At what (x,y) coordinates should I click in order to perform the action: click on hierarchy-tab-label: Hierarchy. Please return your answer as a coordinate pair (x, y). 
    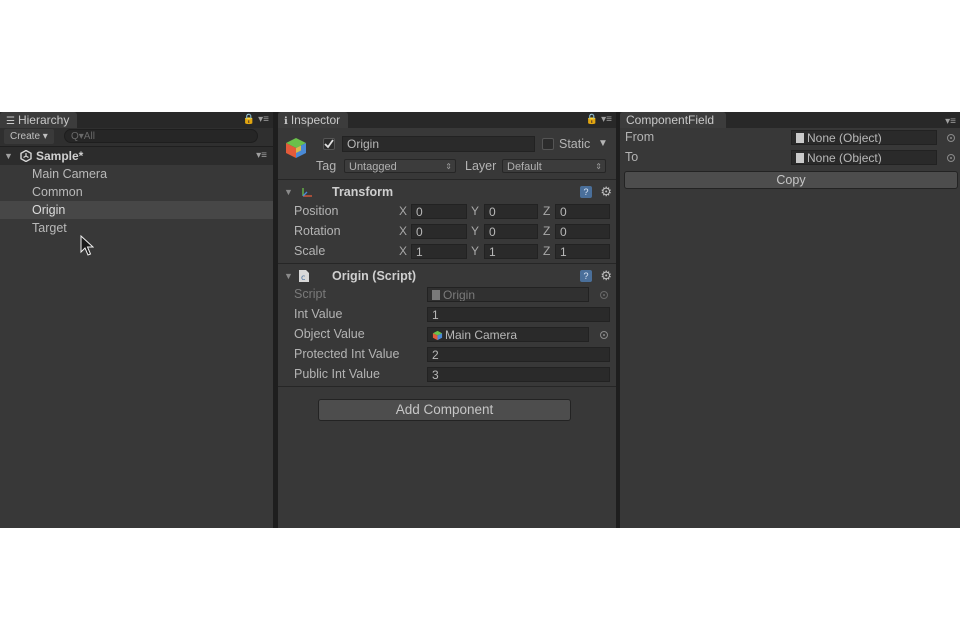
    Looking at the image, I should click on (43, 120).